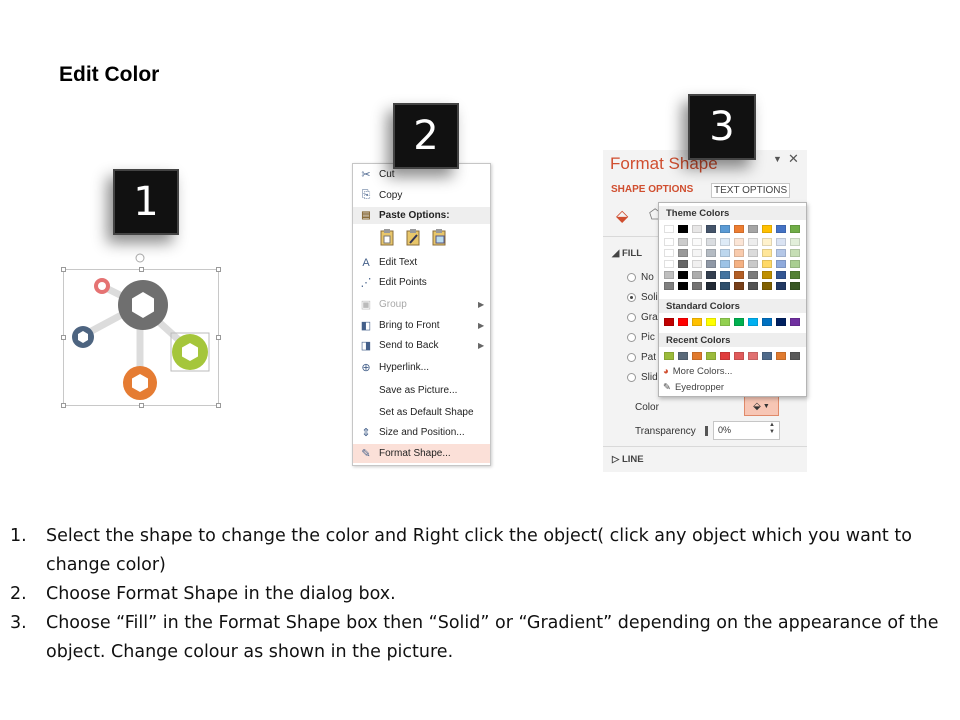 The height and width of the screenshot is (720, 960). What do you see at coordinates (421, 345) in the screenshot?
I see `menu-item-send-to-back: ◨ Send to Back ▶` at bounding box center [421, 345].